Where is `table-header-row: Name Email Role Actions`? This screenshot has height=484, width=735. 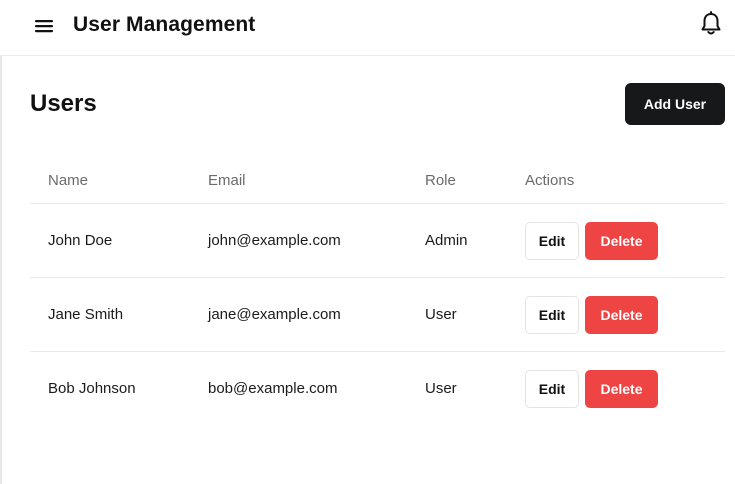
table-header-row: Name Email Role Actions is located at coordinates (377, 181).